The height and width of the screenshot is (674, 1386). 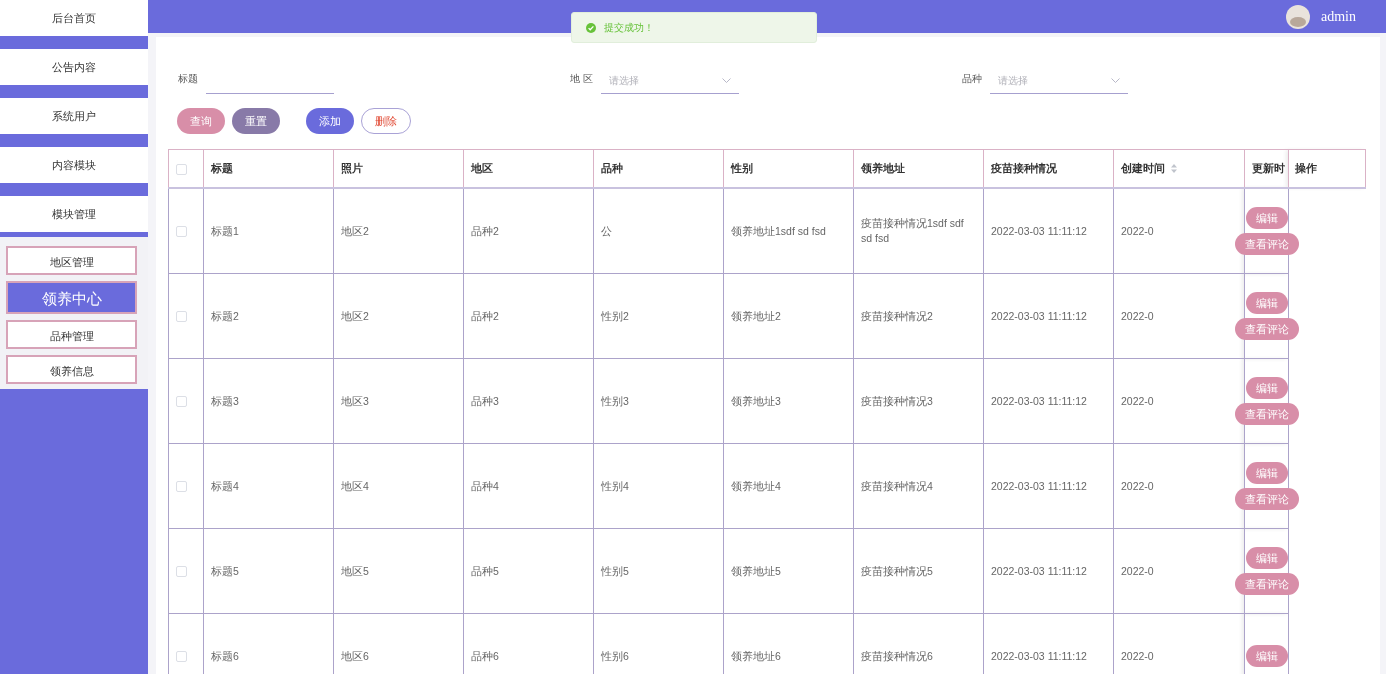 I want to click on table-cell: 标题2, so click(x=225, y=315).